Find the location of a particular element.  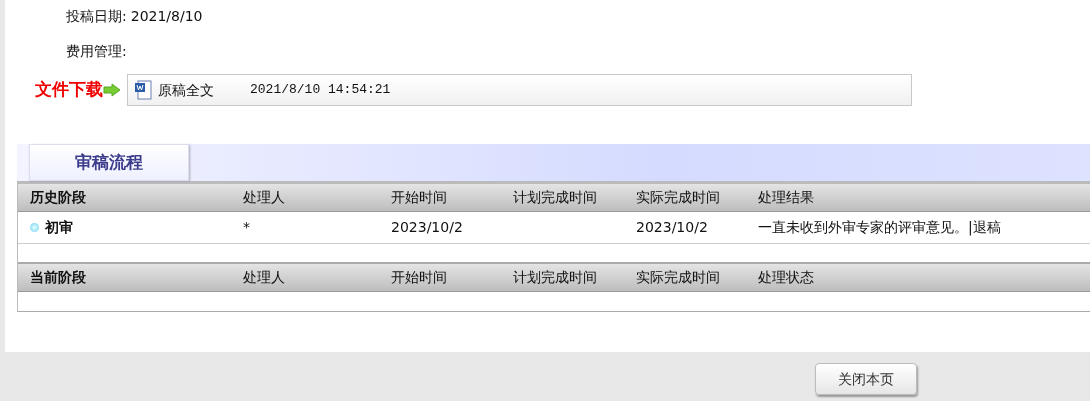

table-cell-text: 初审 is located at coordinates (59, 227).